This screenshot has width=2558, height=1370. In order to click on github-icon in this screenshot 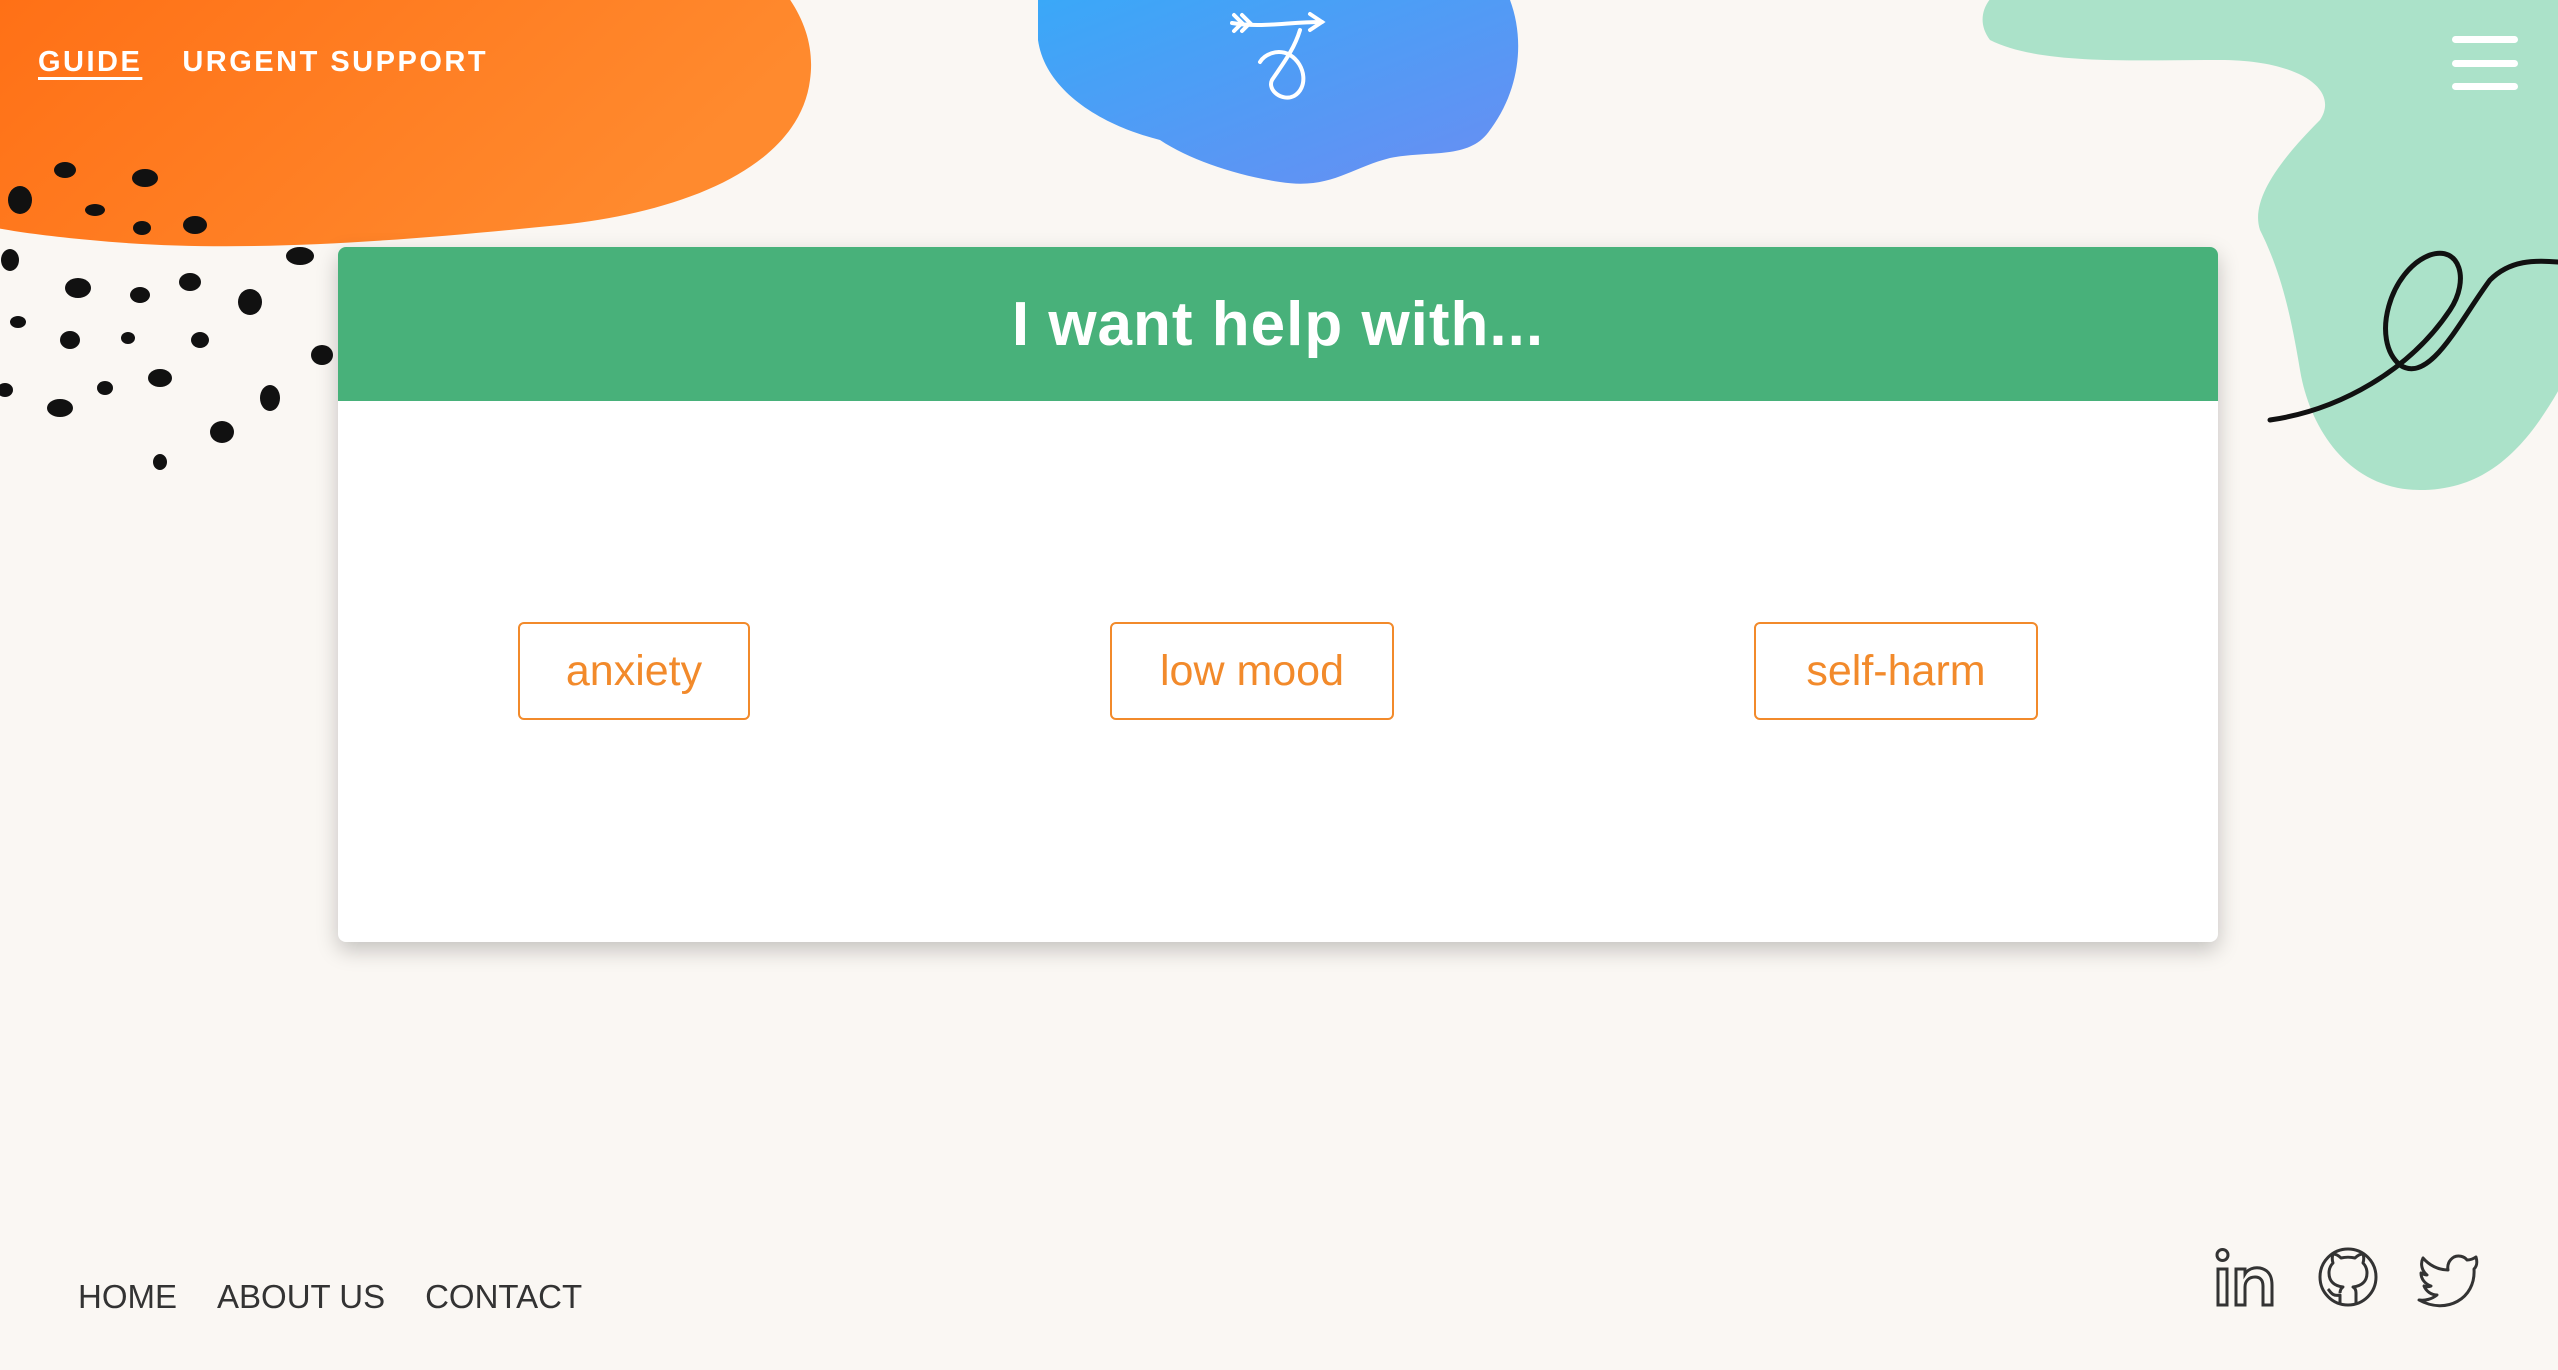, I will do `click(2348, 1277)`.